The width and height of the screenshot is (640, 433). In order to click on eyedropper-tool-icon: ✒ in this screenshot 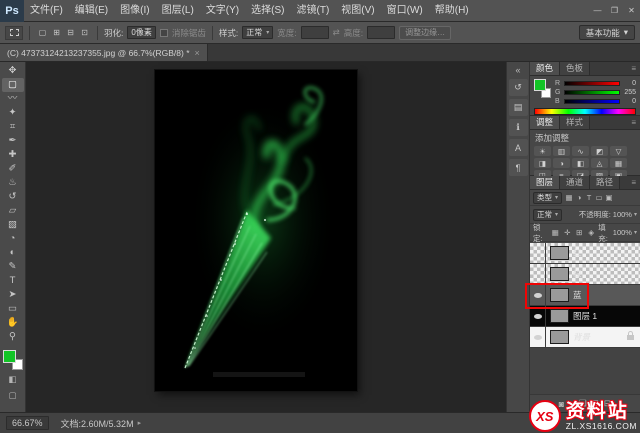, I will do `click(13, 141)`.